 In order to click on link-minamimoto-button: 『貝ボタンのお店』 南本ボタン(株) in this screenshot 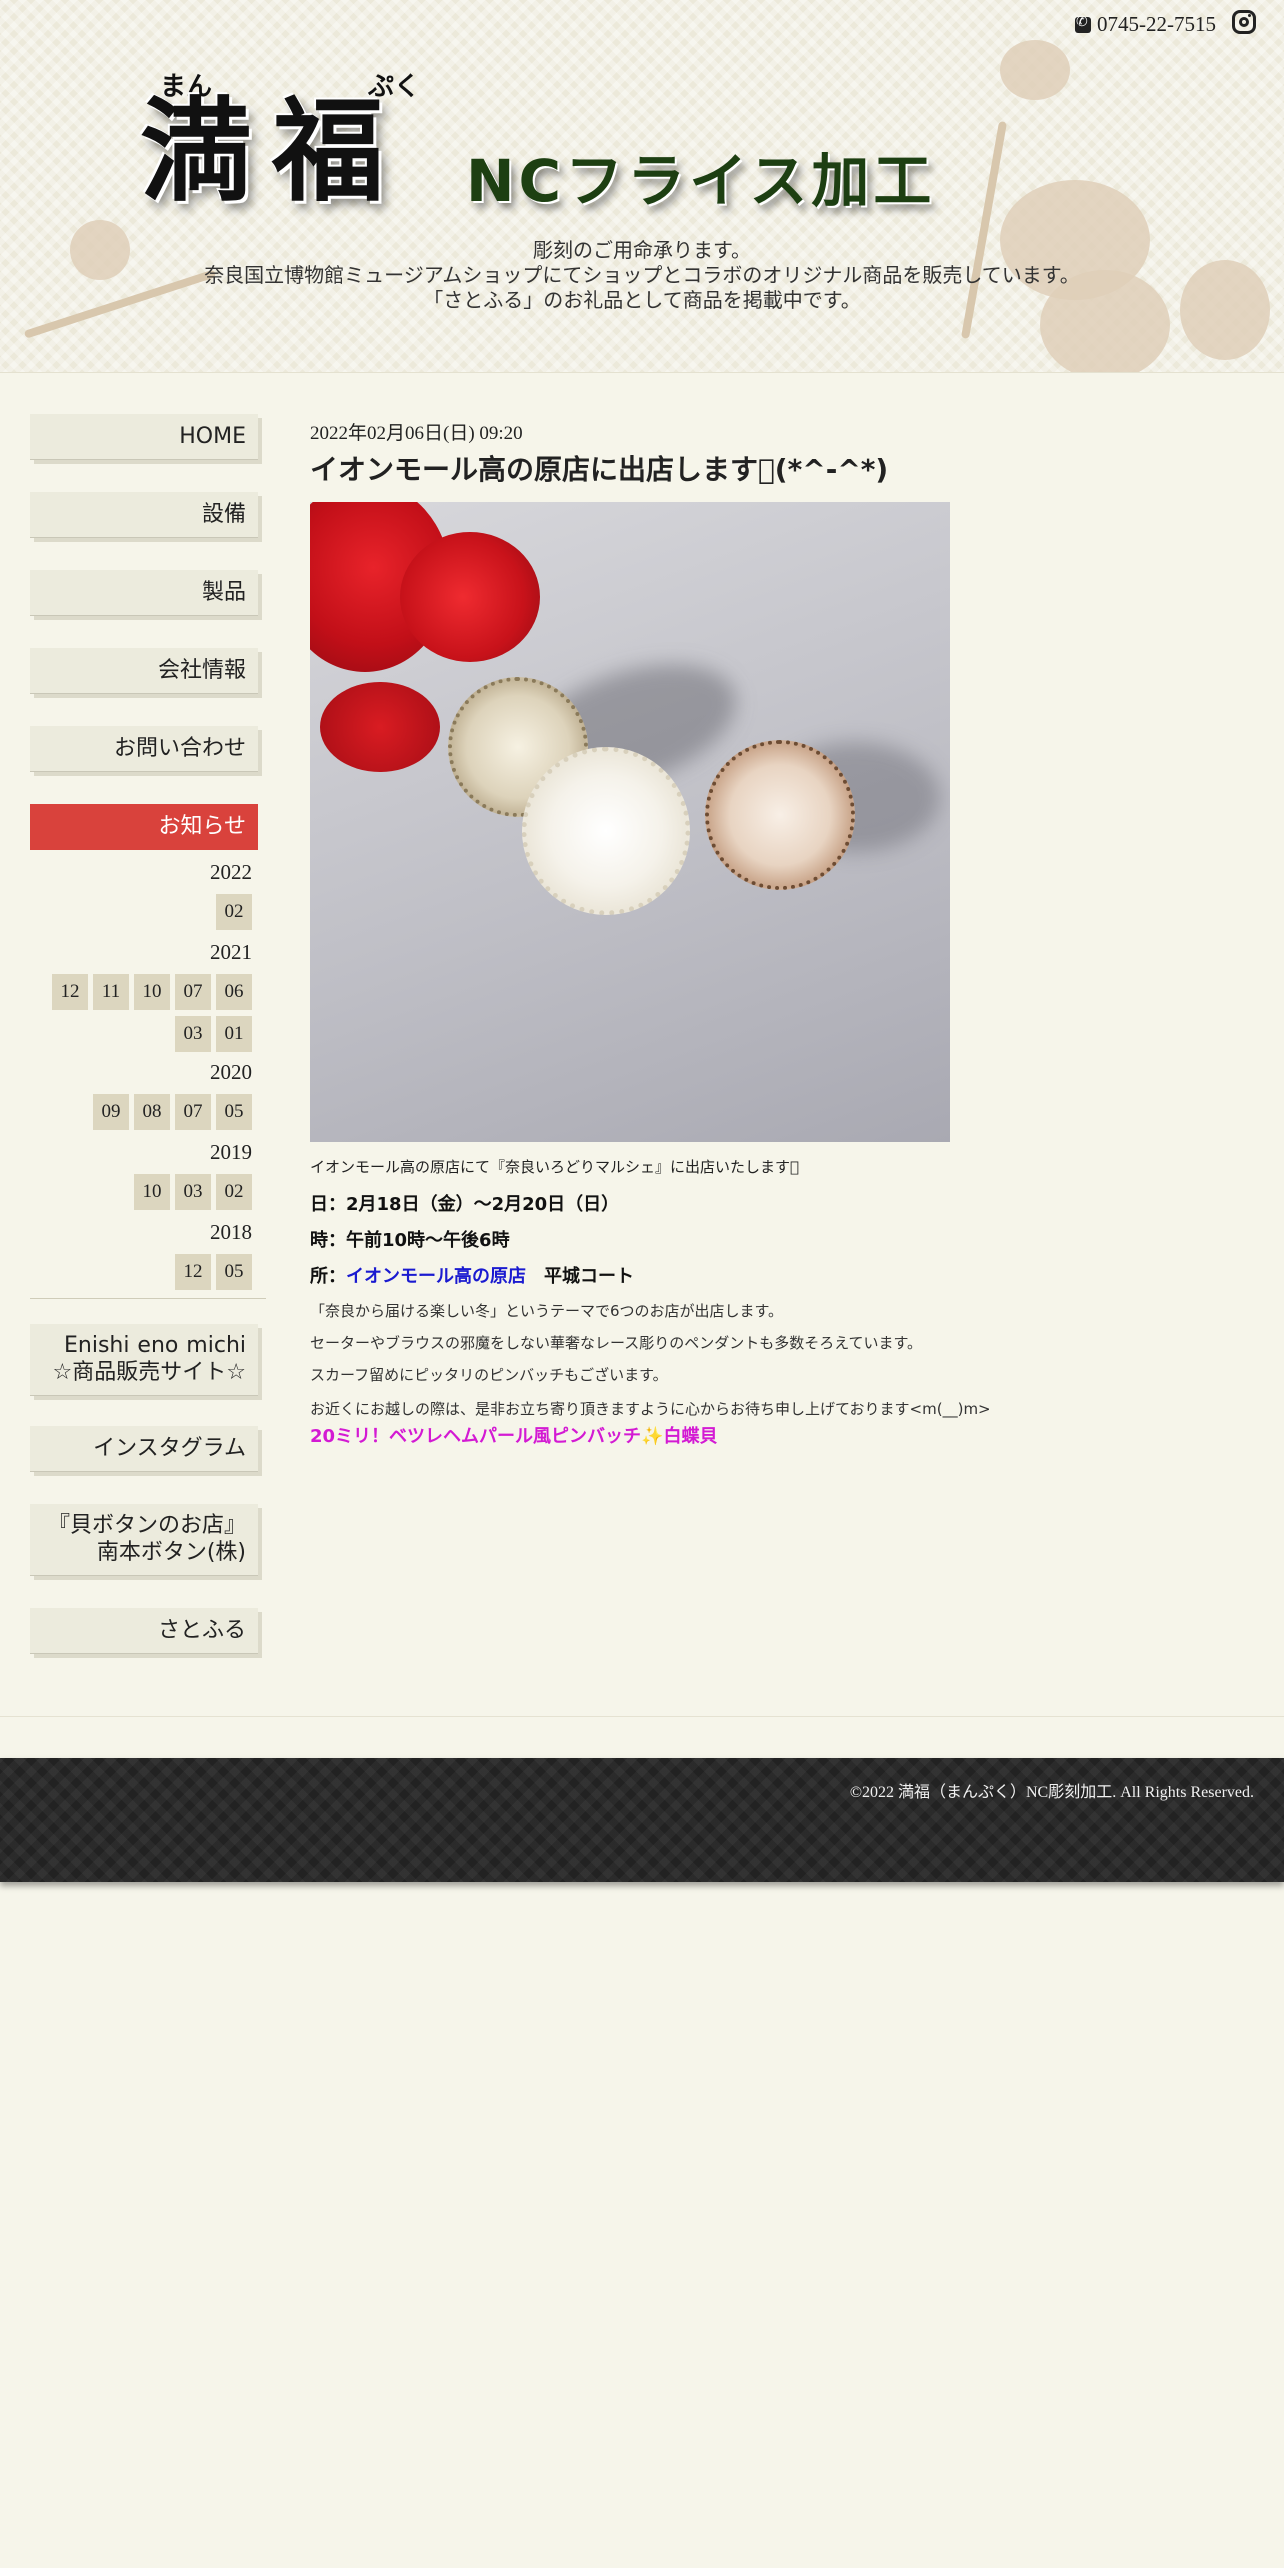, I will do `click(144, 1540)`.